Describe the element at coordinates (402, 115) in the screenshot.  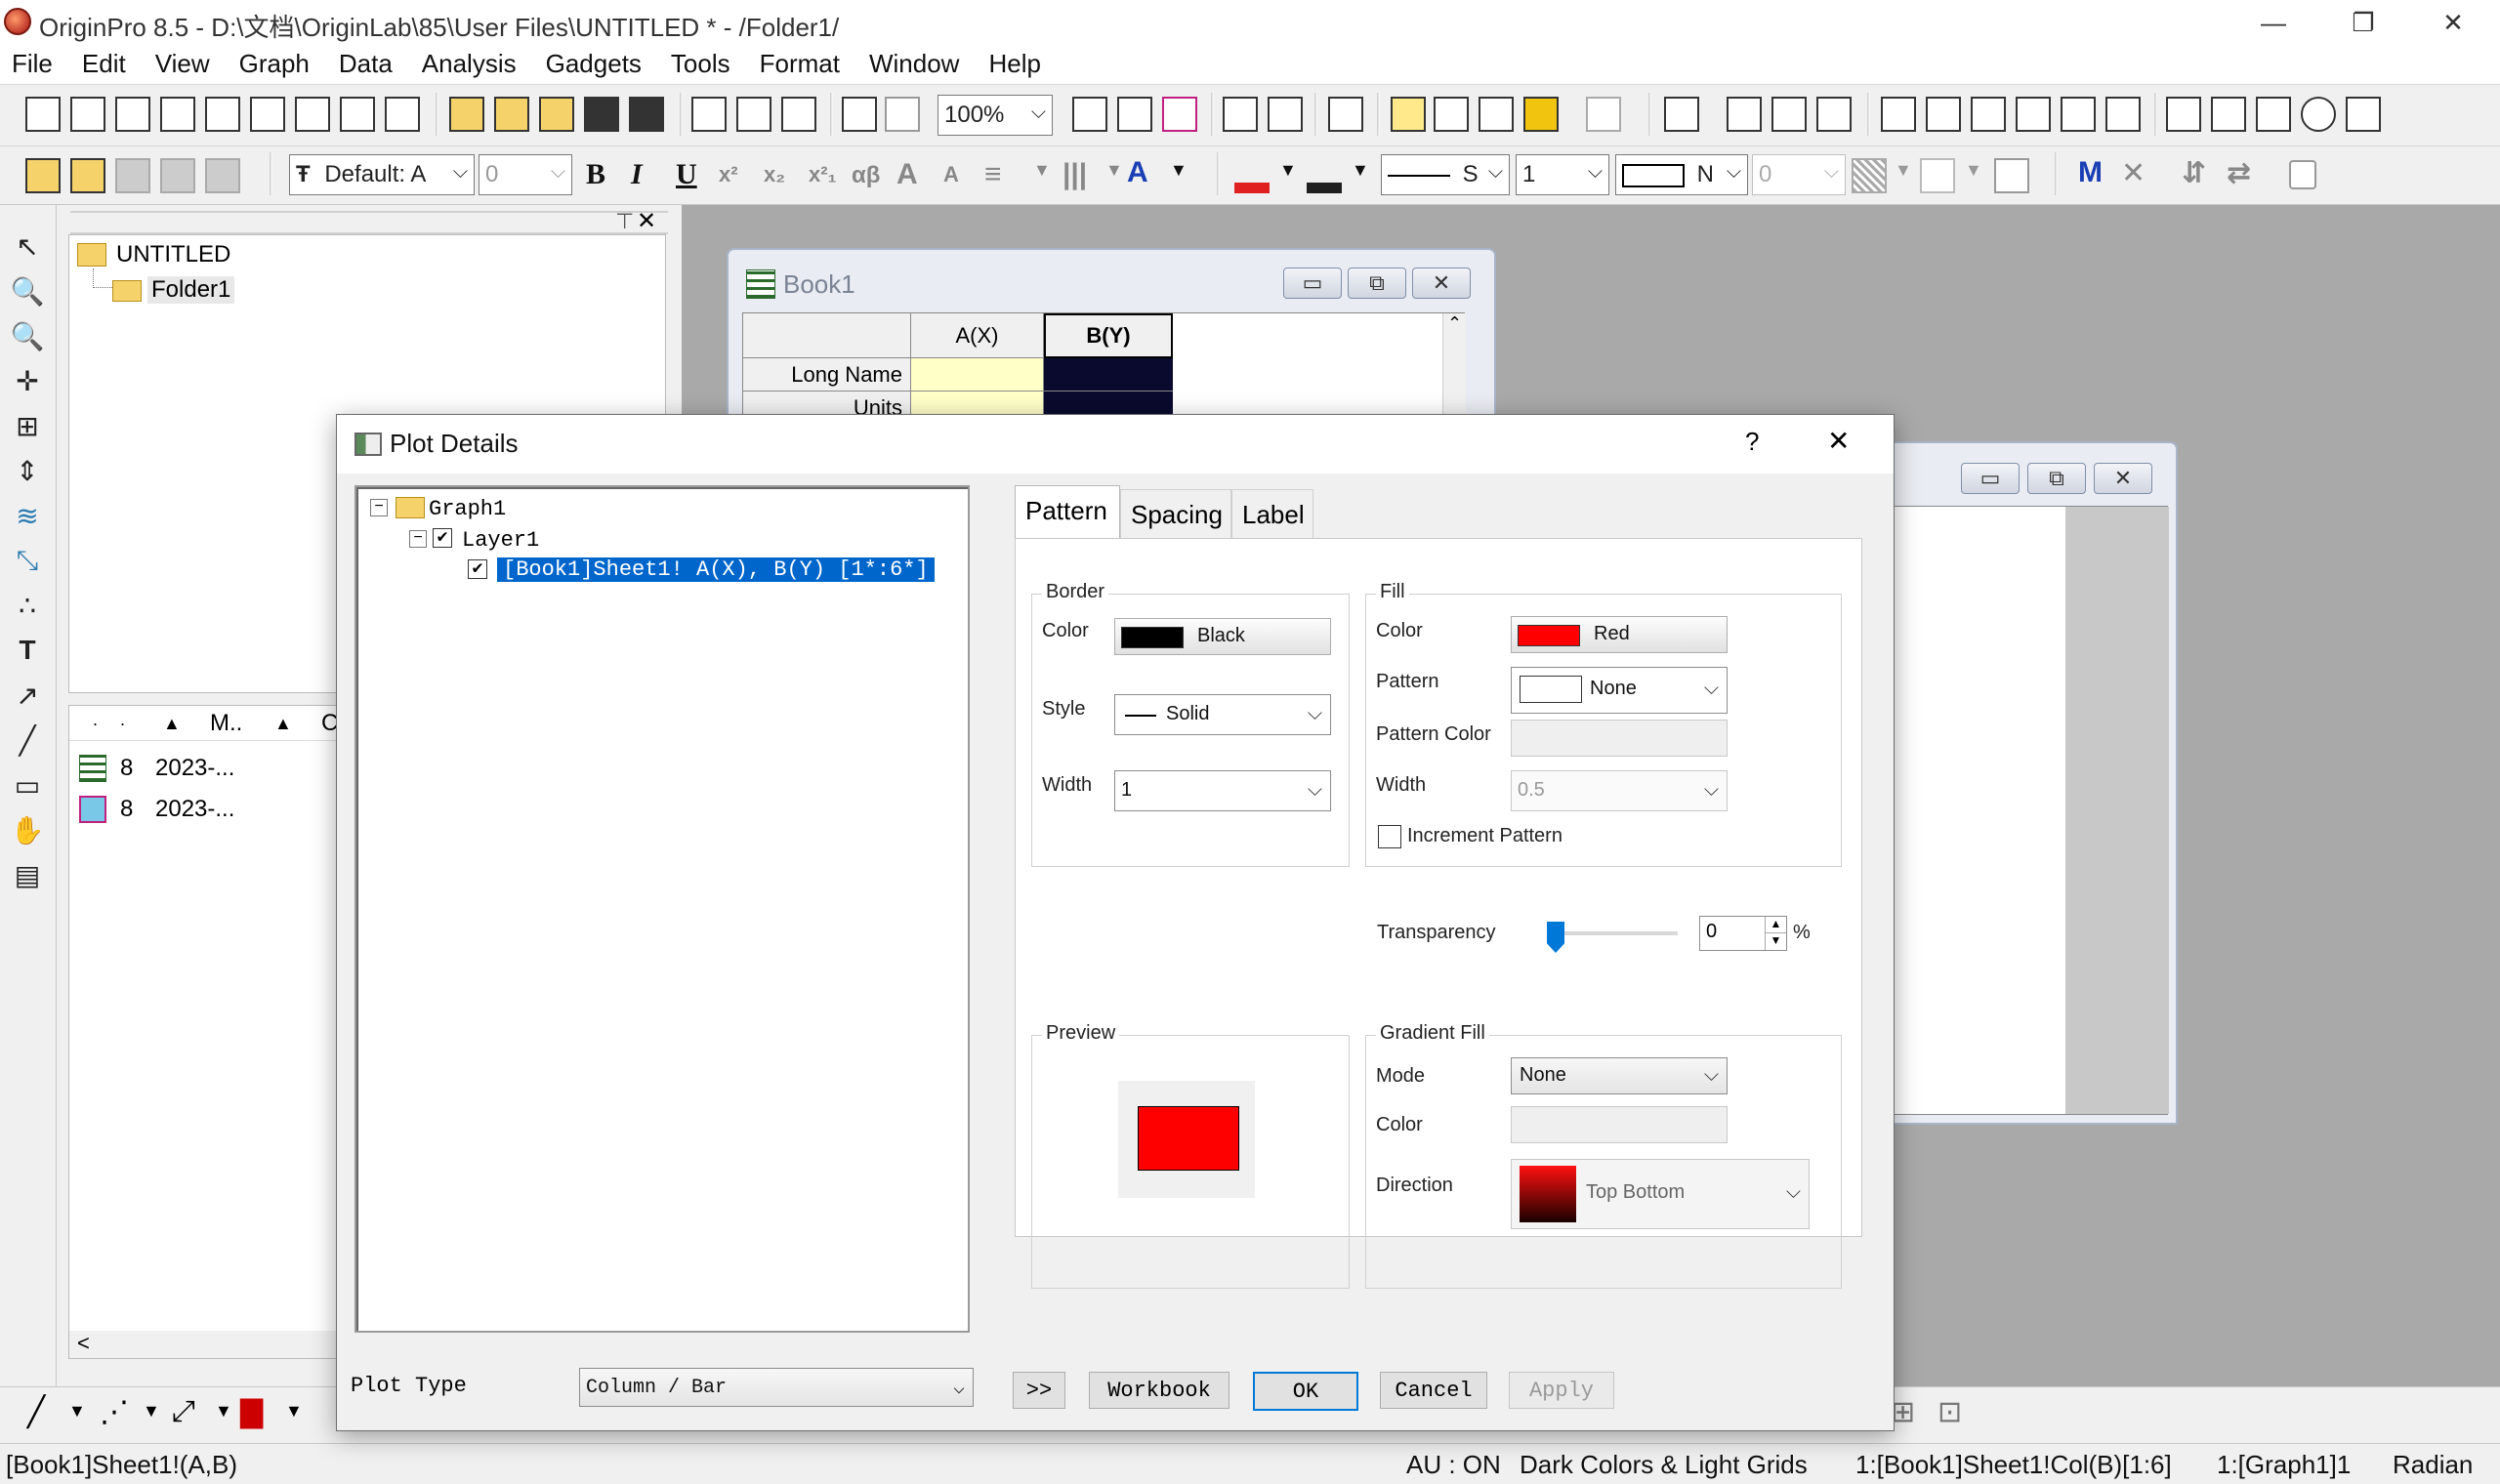
I see `new-notes-icon` at that location.